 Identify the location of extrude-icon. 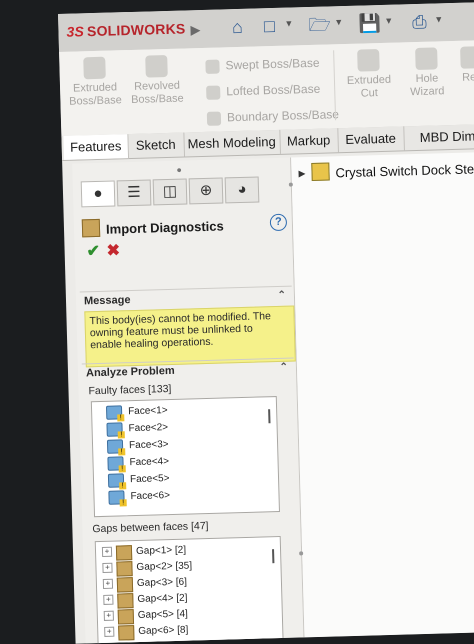
(94, 68).